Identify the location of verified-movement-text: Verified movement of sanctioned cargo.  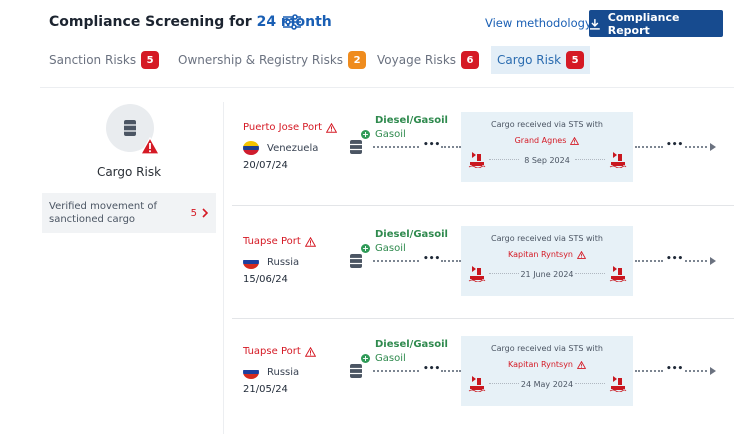
(103, 213).